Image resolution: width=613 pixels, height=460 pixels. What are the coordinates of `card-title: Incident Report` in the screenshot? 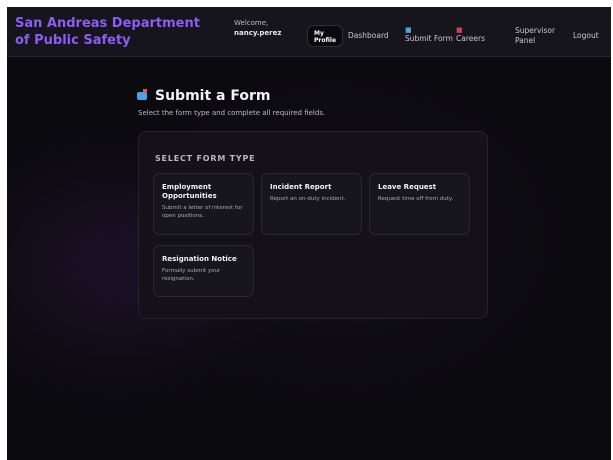 It's located at (301, 187).